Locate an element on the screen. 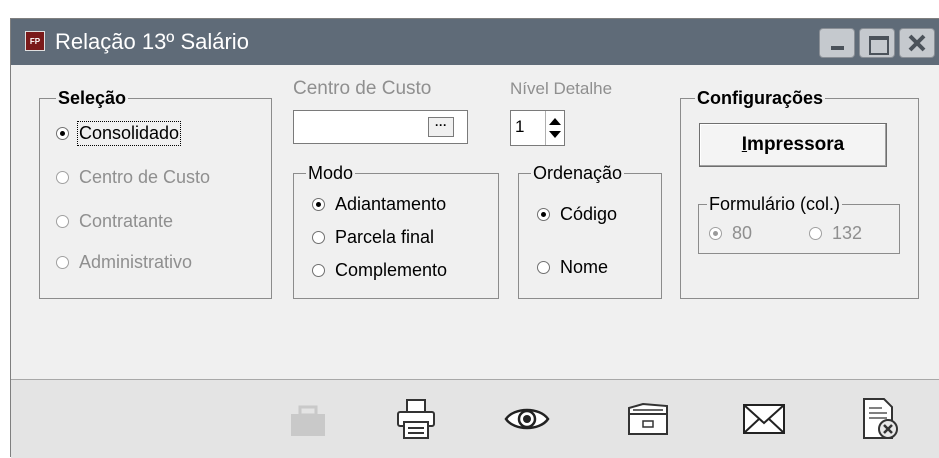  nivel-detalhe-spinner: 1 is located at coordinates (537, 128).